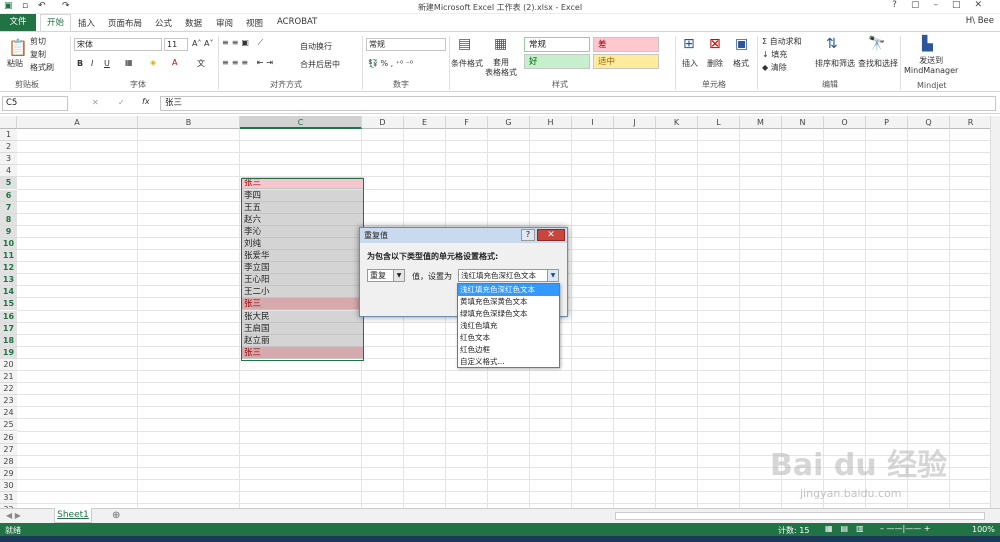  What do you see at coordinates (116, 515) in the screenshot?
I see `new-sheet-icon: ⊕` at bounding box center [116, 515].